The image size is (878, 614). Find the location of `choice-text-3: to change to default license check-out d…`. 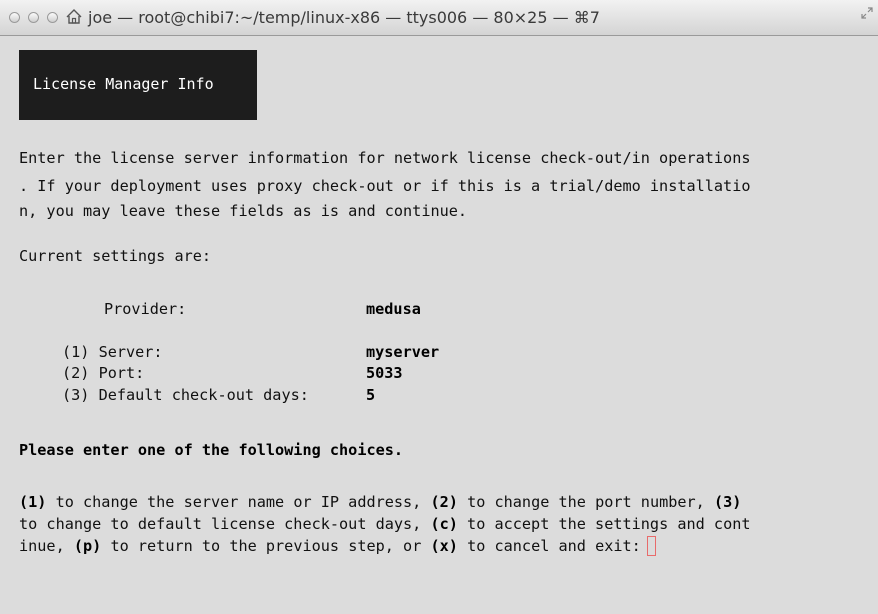

choice-text-3: to change to default license check-out d… is located at coordinates (225, 524).